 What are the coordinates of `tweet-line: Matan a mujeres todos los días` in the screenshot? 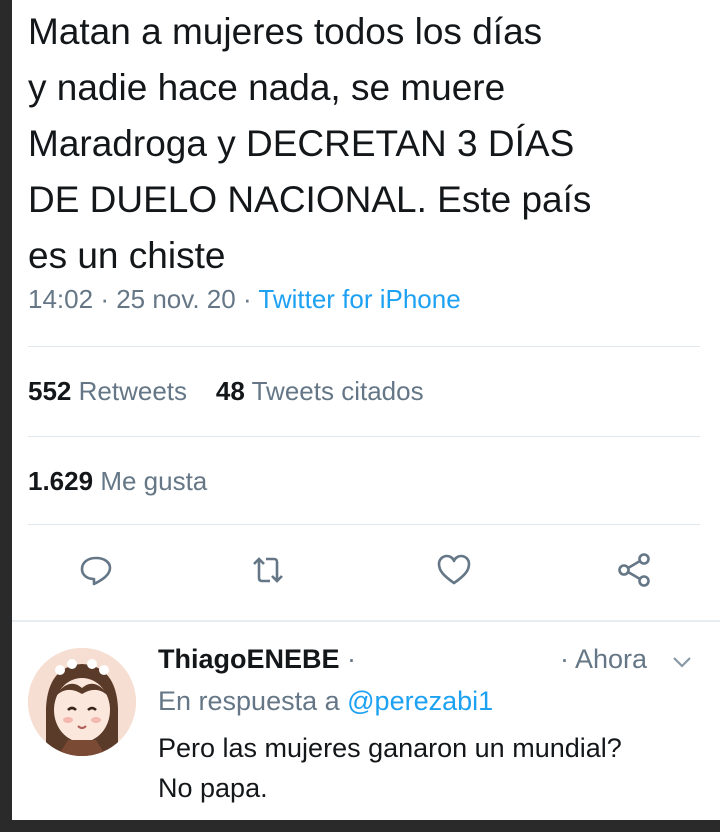 It's located at (285, 31).